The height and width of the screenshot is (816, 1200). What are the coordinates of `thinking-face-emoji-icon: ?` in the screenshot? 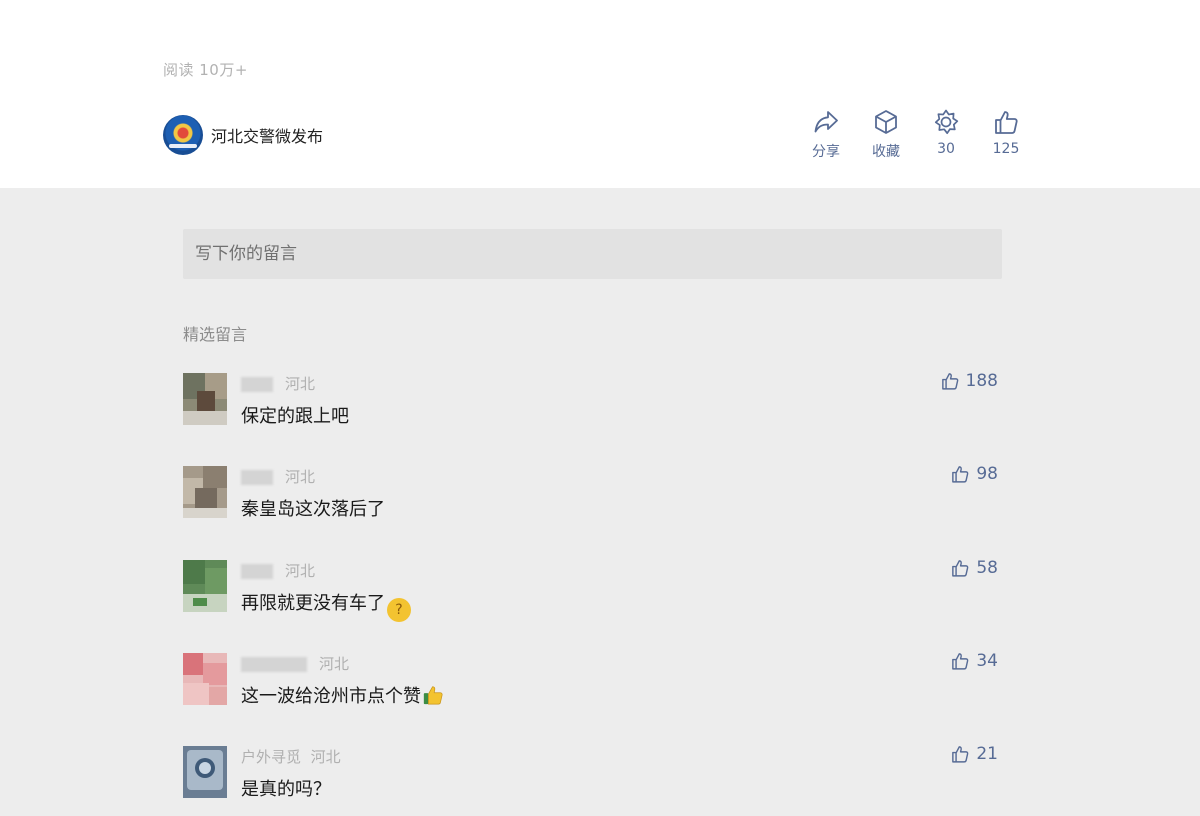 It's located at (399, 610).